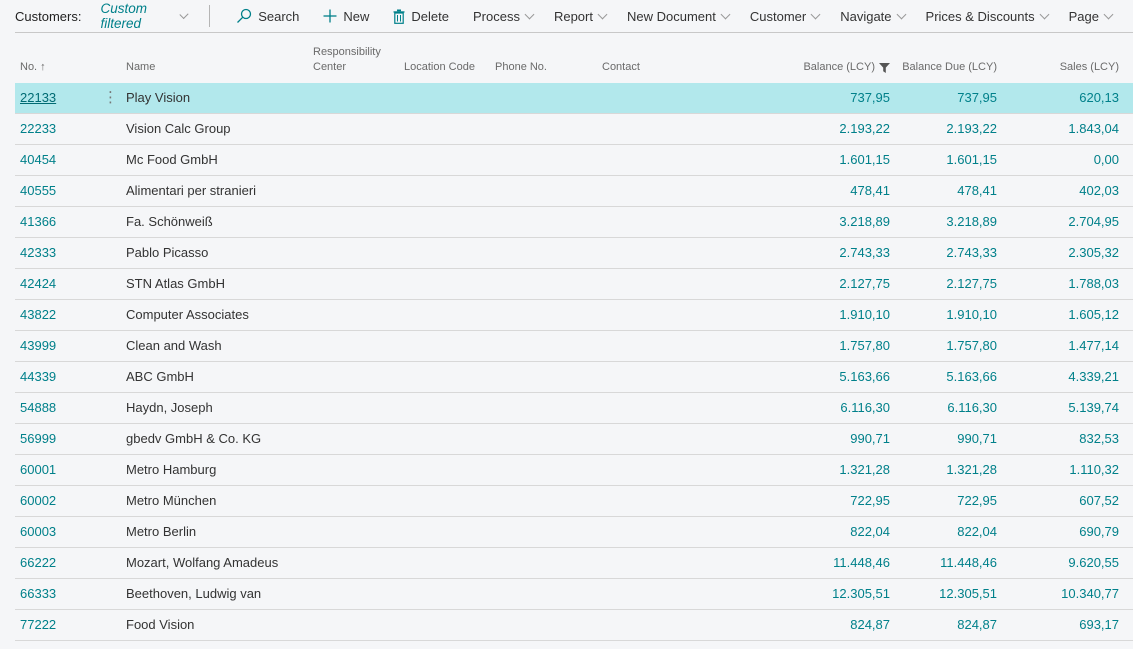  I want to click on customer-no-link: 44339, so click(38, 377).